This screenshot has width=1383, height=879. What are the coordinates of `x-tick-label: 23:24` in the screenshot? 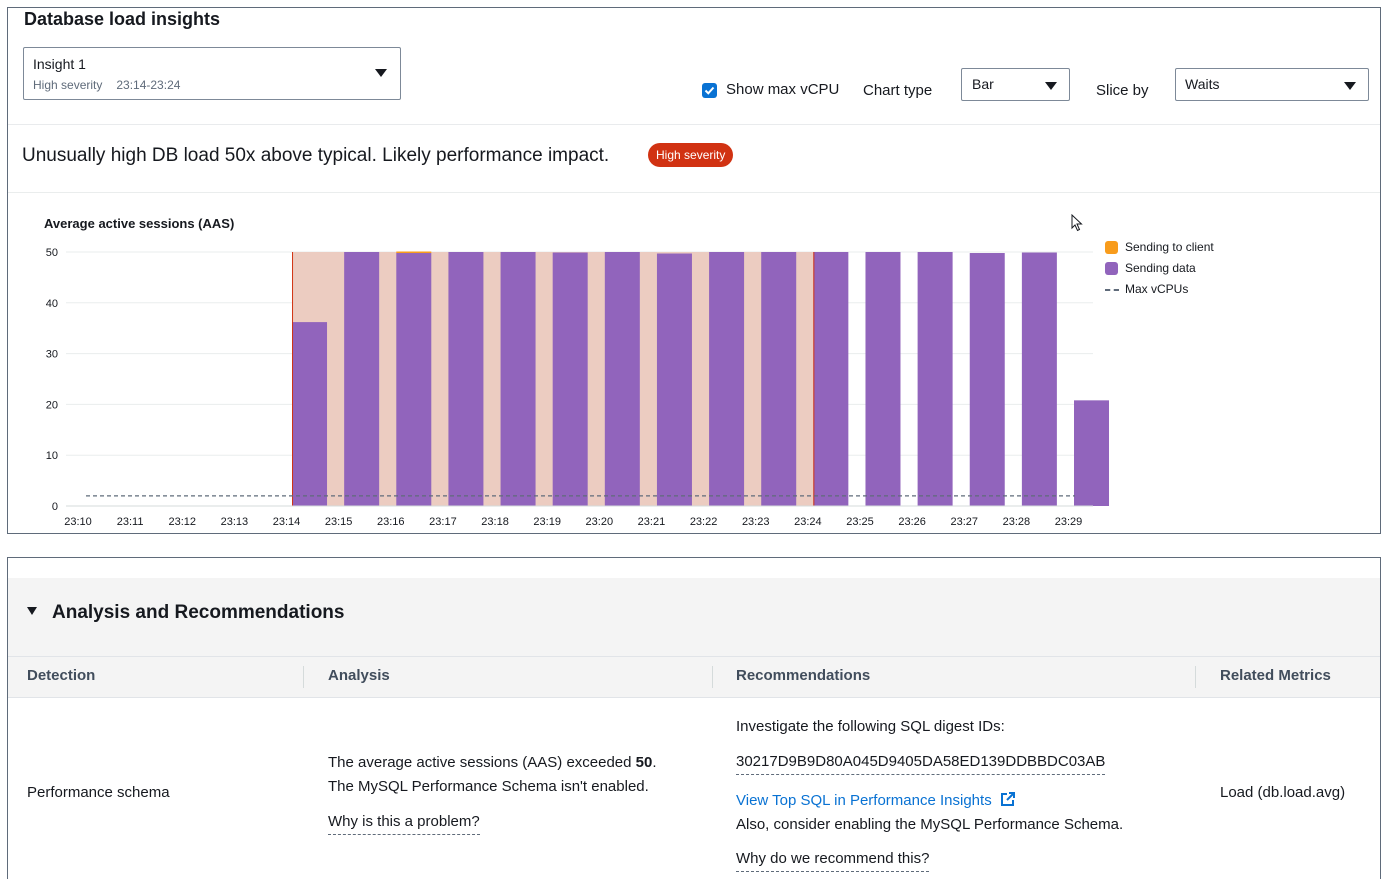 It's located at (808, 522).